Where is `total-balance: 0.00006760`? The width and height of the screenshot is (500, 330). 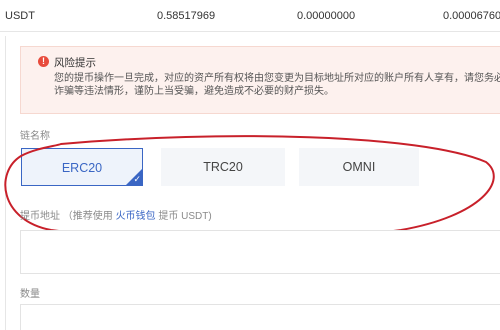
total-balance: 0.00006760 is located at coordinates (471, 16).